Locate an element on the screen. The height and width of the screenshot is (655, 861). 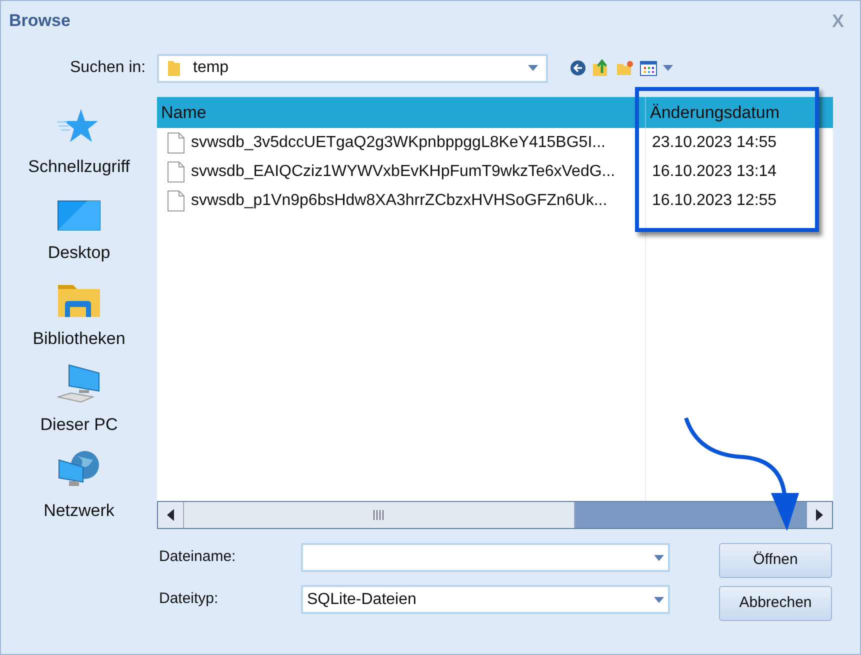
horizontal-scrollbar is located at coordinates (495, 515).